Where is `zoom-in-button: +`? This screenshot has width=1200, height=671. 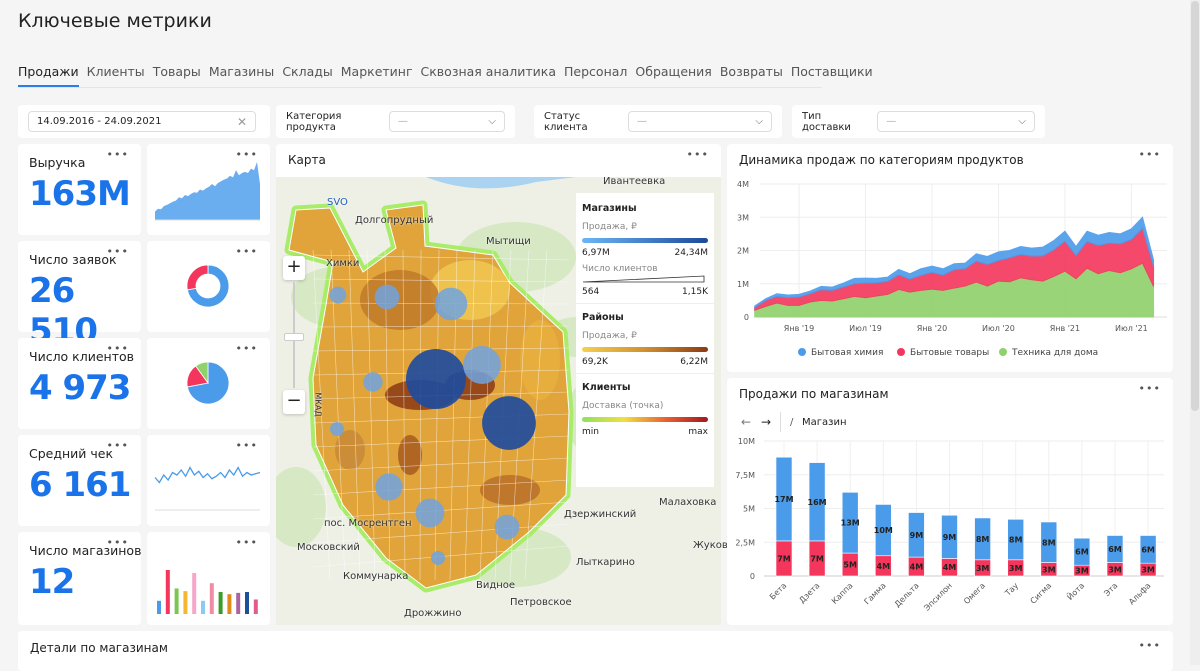 zoom-in-button: + is located at coordinates (294, 268).